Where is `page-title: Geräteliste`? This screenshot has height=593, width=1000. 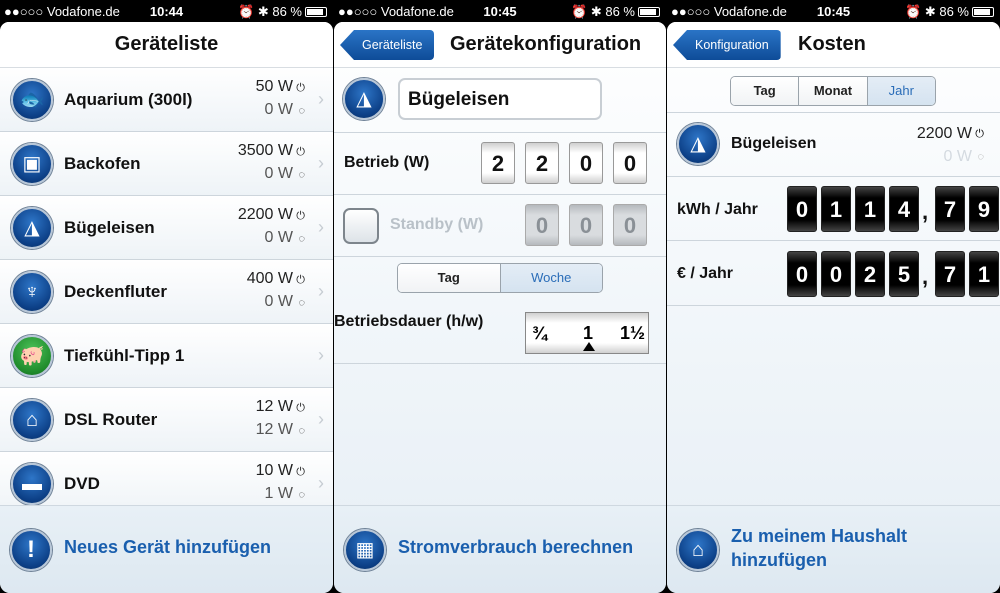 page-title: Geräteliste is located at coordinates (166, 44).